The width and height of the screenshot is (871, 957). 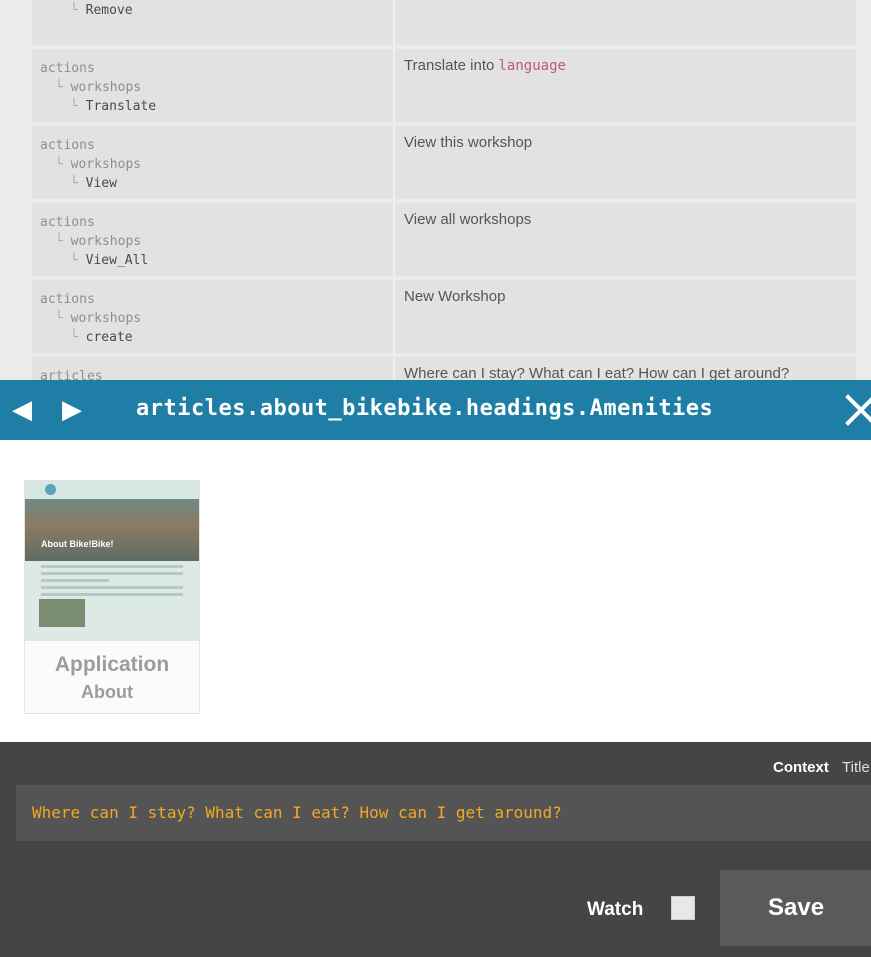 What do you see at coordinates (856, 767) in the screenshot?
I see `context-value: Title` at bounding box center [856, 767].